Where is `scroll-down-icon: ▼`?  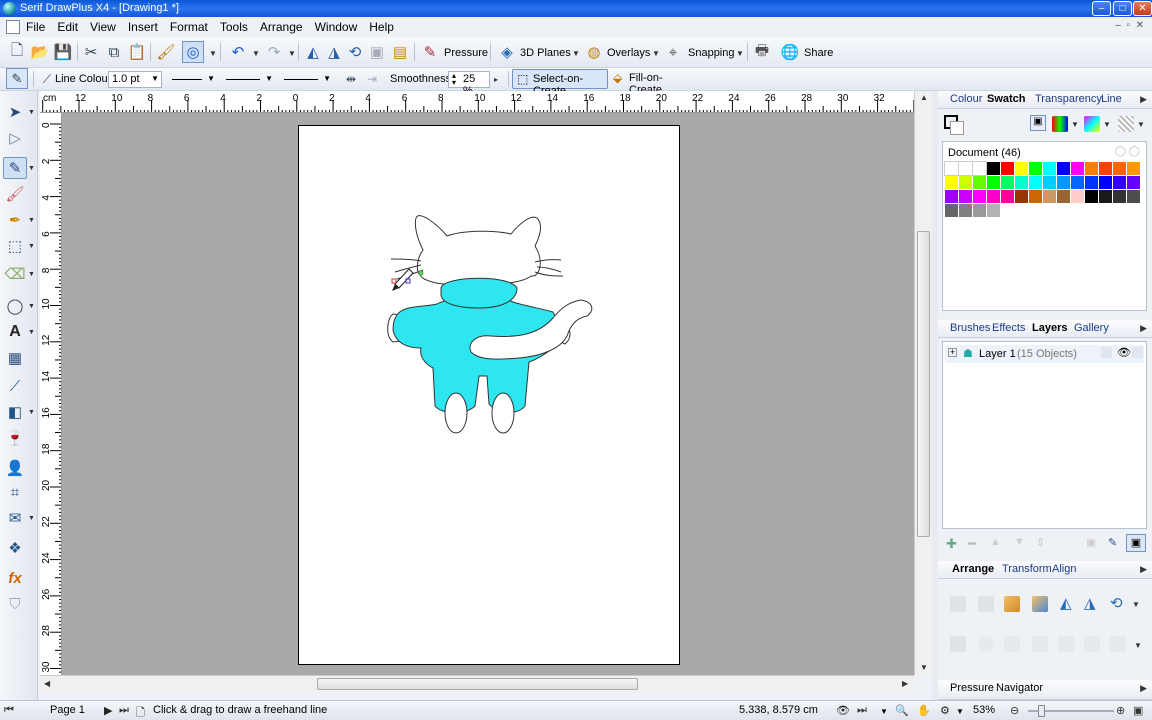
scroll-down-icon: ▼ is located at coordinates (924, 667).